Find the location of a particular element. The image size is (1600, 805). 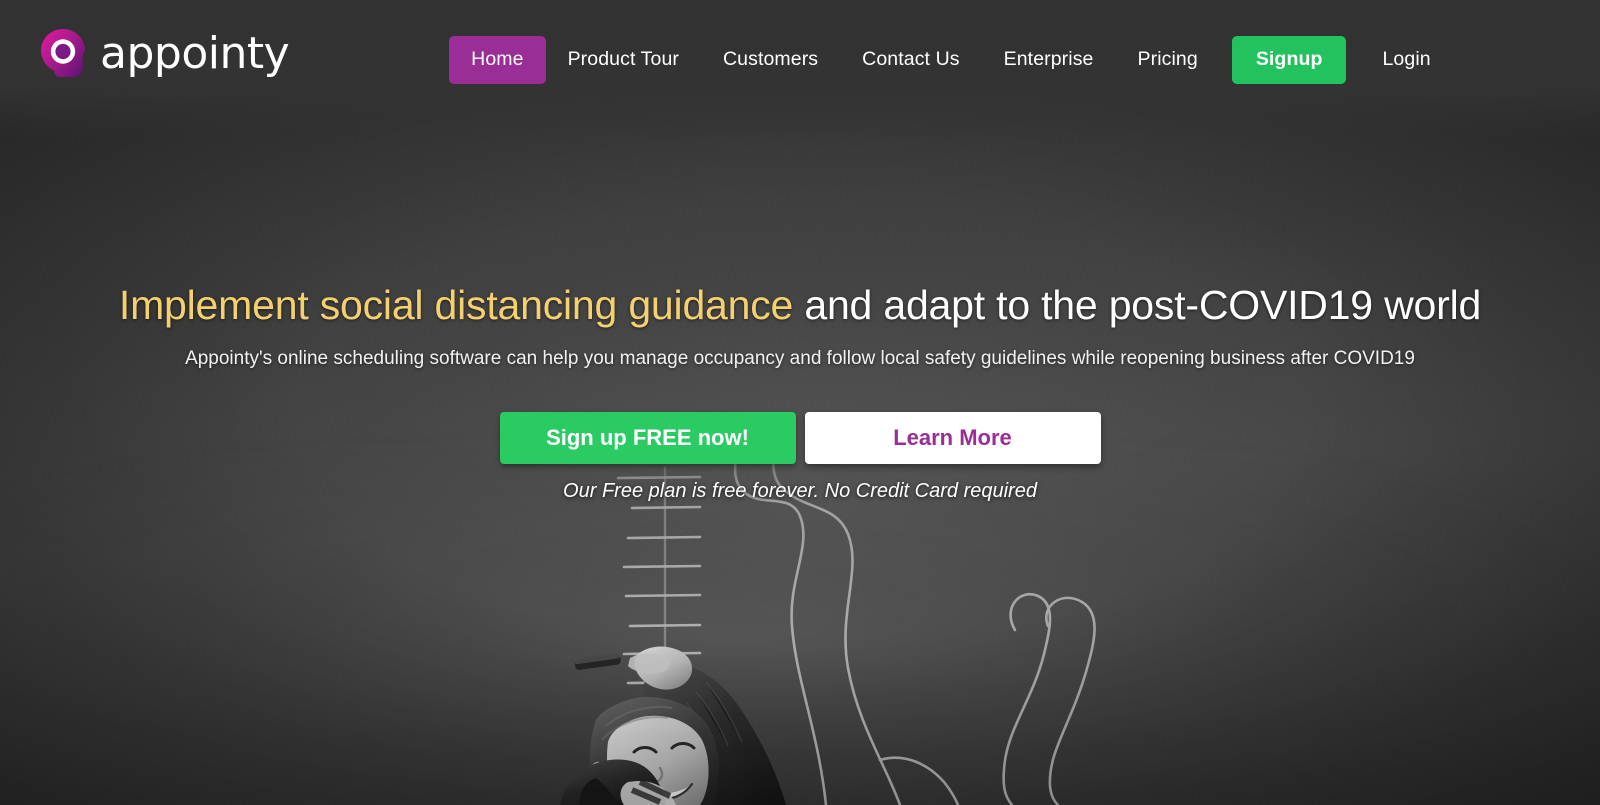

nav-item-pricing: Pricing is located at coordinates (1168, 60).